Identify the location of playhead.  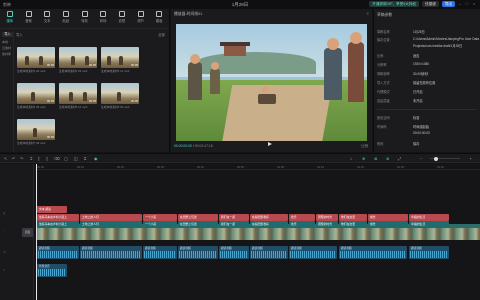
(36, 232).